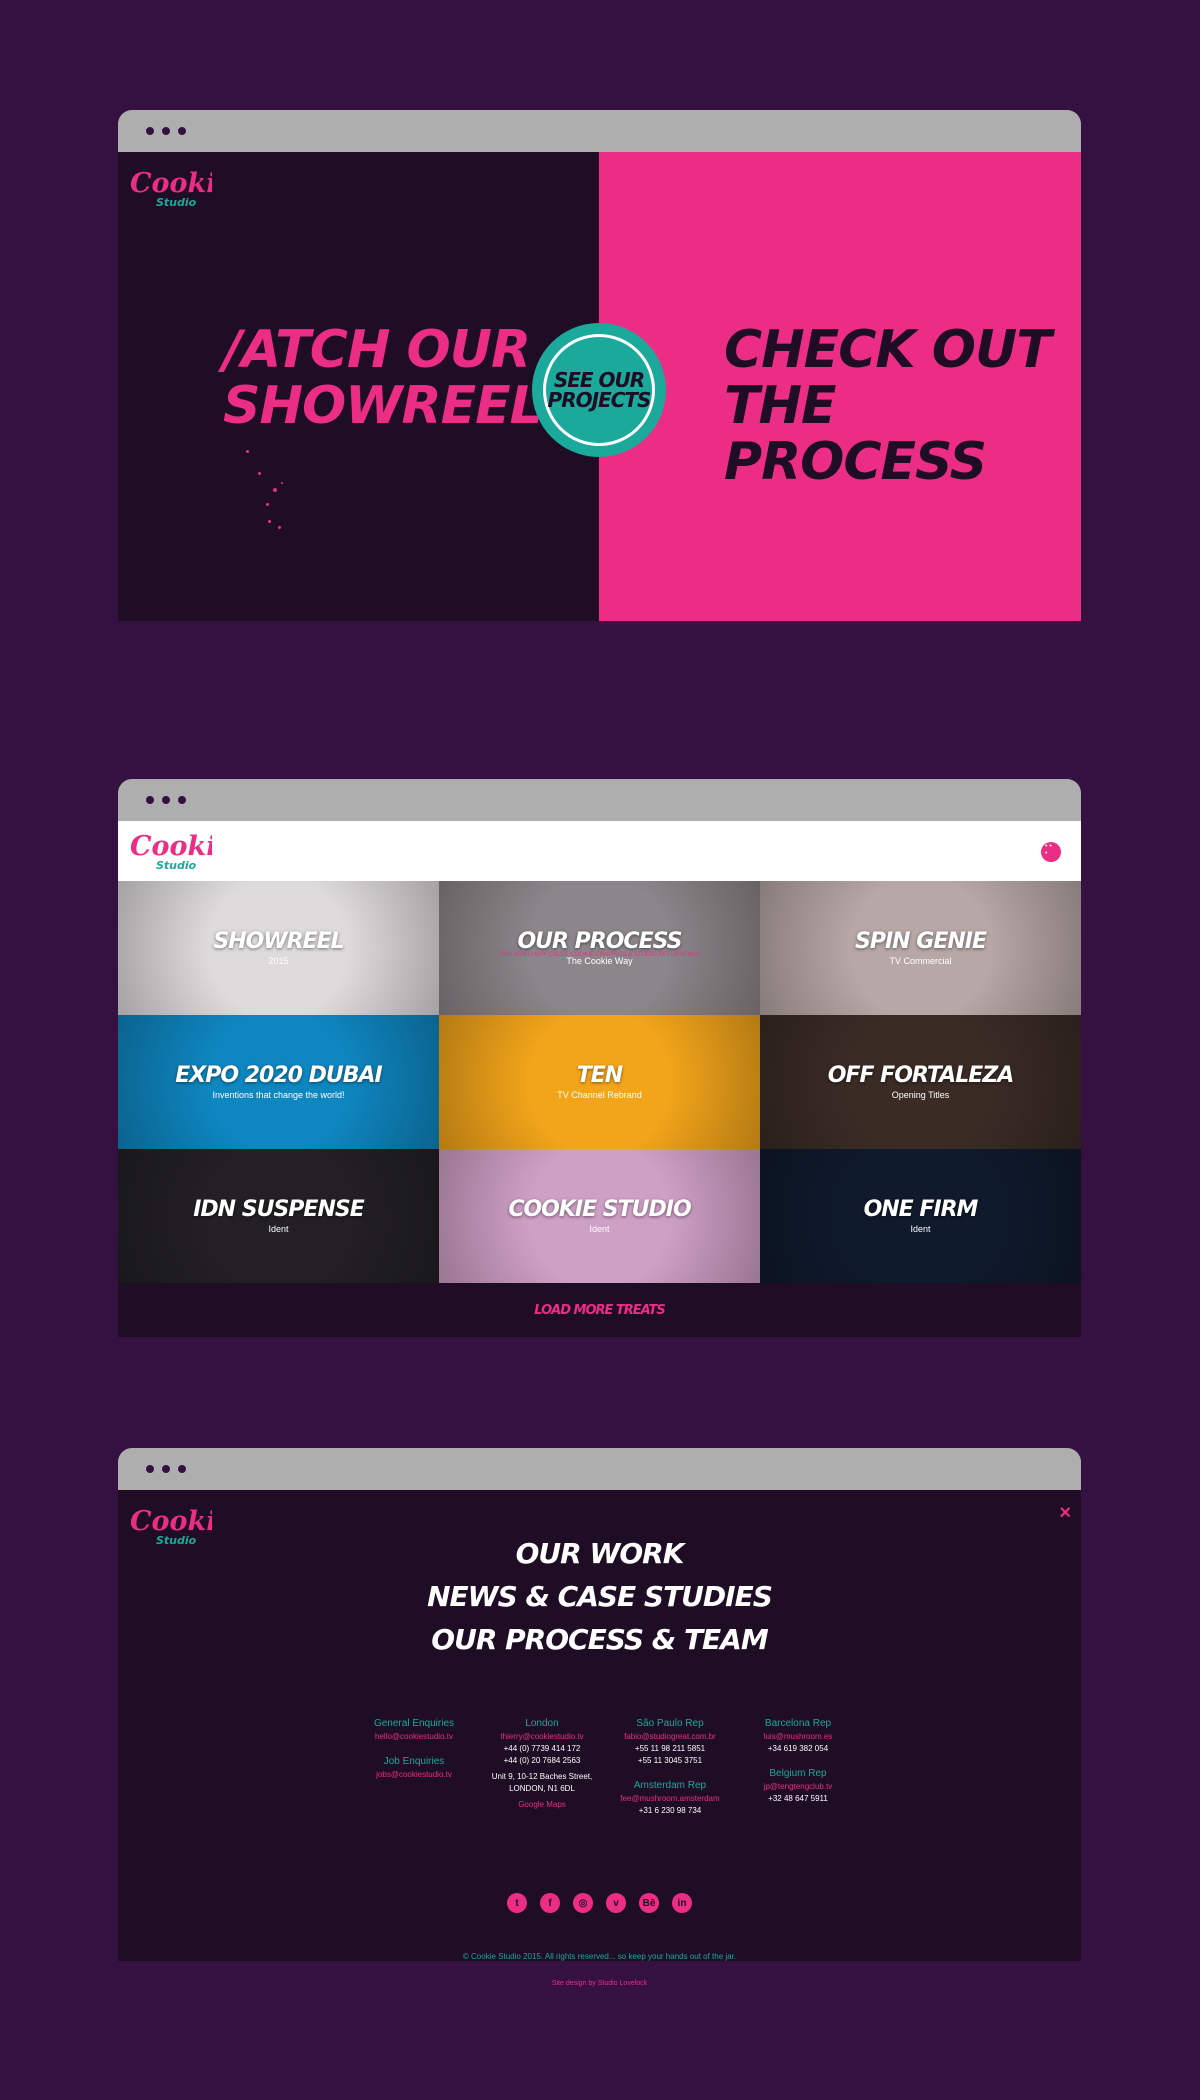  Describe the element at coordinates (1051, 852) in the screenshot. I see `cookie-menu-icon` at that location.